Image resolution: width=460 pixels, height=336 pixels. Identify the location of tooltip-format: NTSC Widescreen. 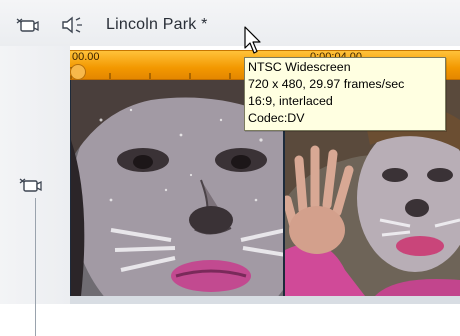
(299, 67).